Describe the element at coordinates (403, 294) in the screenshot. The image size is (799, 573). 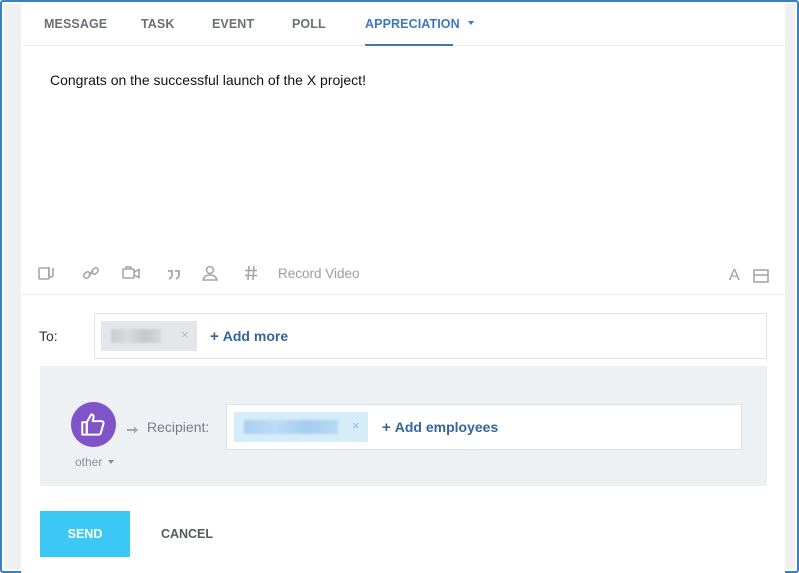
I see `toolbar-divider` at that location.